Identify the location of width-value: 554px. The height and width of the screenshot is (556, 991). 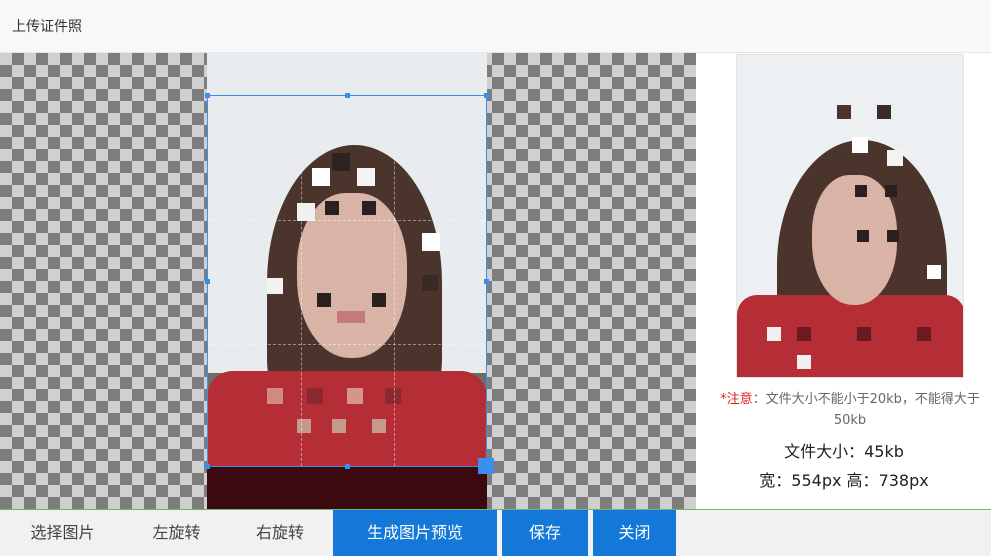
(816, 480).